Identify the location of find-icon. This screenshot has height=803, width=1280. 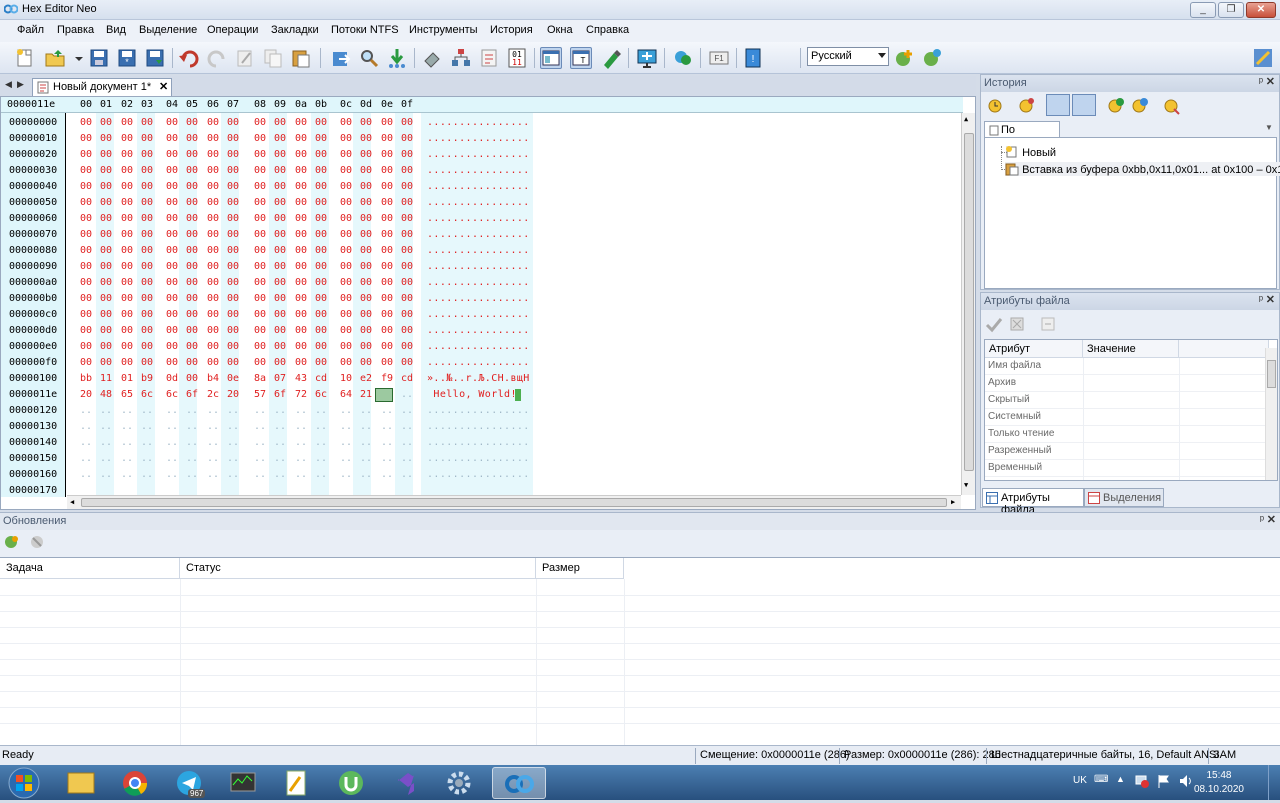
(369, 58).